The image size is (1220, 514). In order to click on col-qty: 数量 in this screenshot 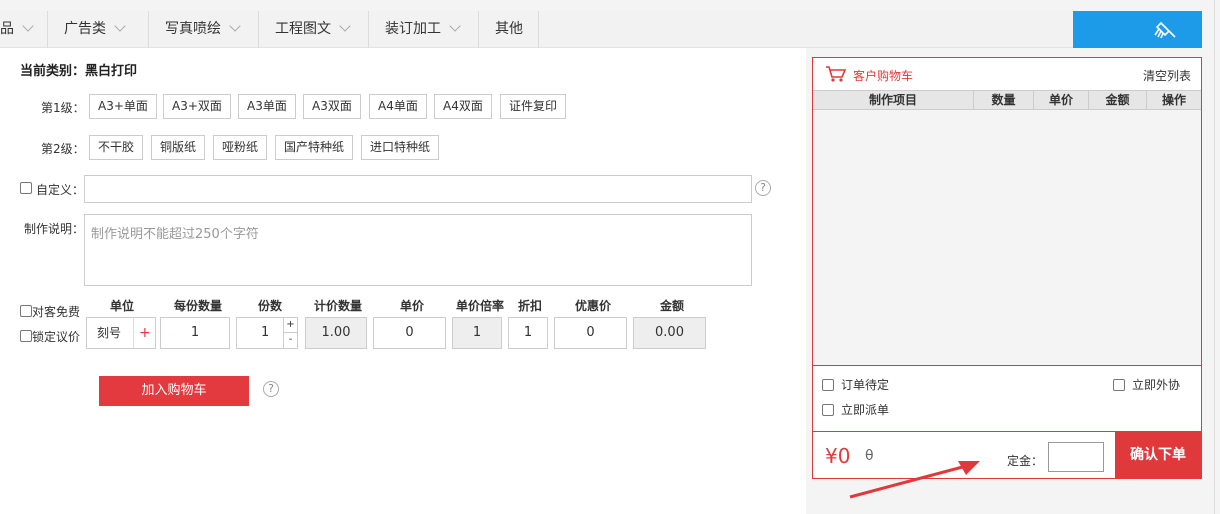, I will do `click(1004, 100)`.